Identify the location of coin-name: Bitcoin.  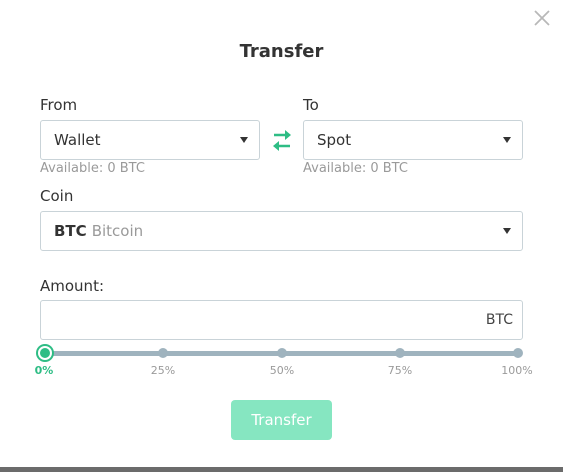
(117, 231).